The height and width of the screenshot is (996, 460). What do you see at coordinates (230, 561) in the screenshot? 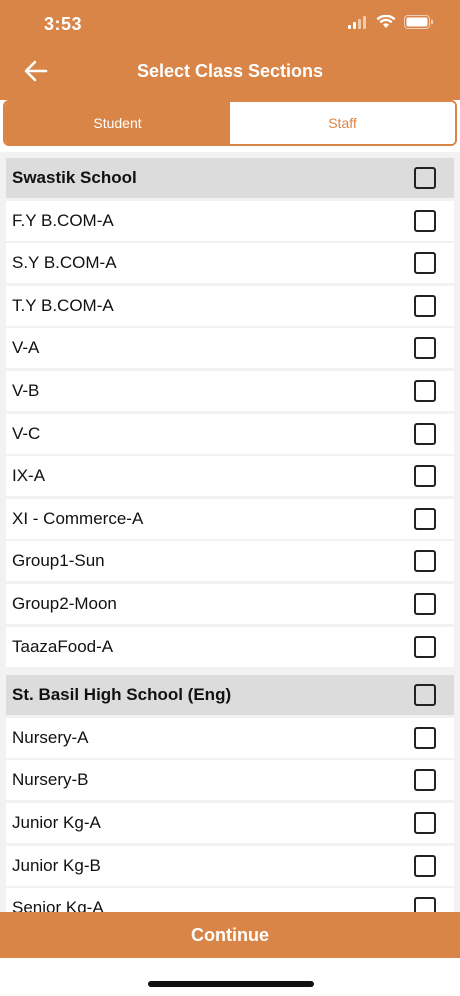
I see `list-item: Group1-Sun` at bounding box center [230, 561].